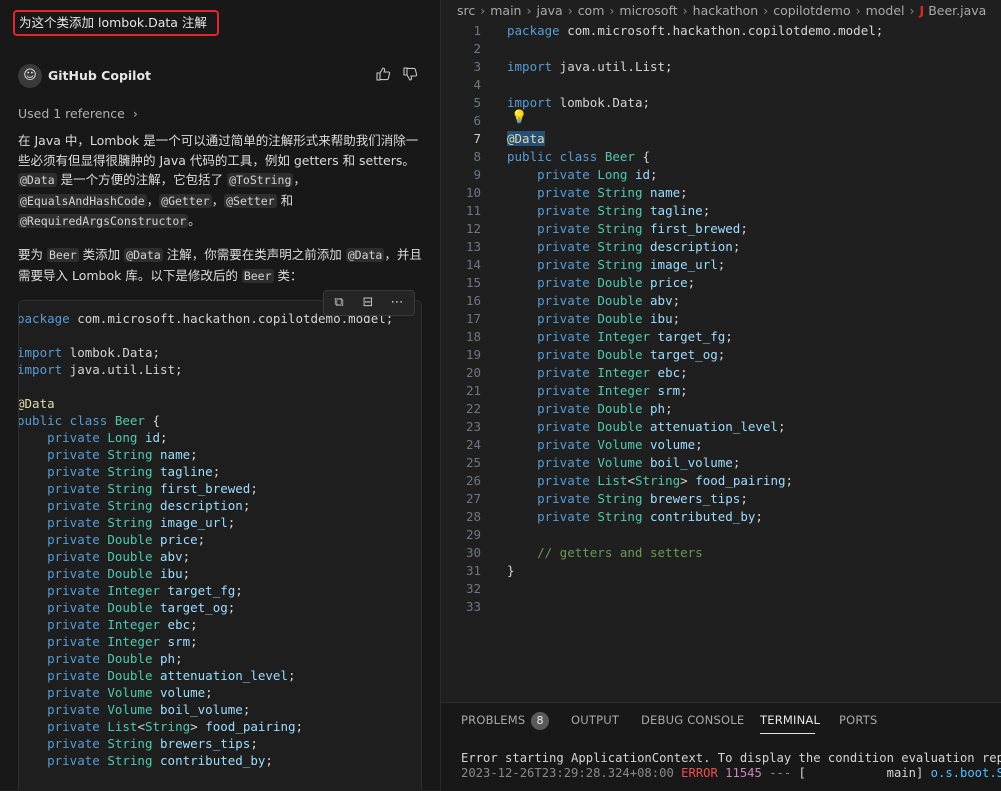 The image size is (1001, 791). Describe the element at coordinates (160, 760) in the screenshot. I see `code-block-line: private String contributed_by;` at that location.